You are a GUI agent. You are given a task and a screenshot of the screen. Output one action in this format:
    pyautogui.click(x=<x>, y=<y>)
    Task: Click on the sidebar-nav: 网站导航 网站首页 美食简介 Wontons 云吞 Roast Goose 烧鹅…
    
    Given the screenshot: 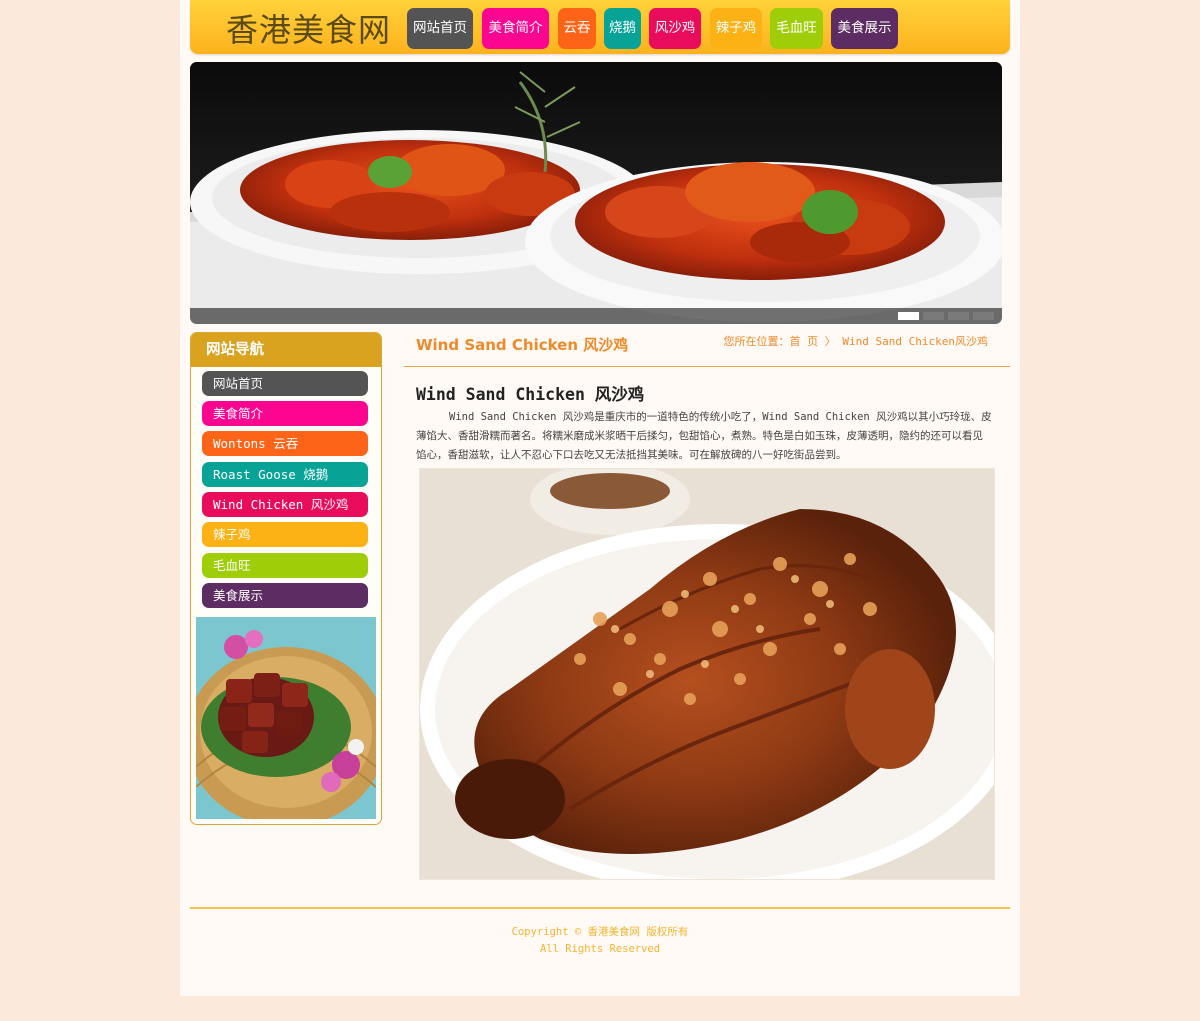 What is the action you would take?
    pyautogui.click(x=286, y=578)
    